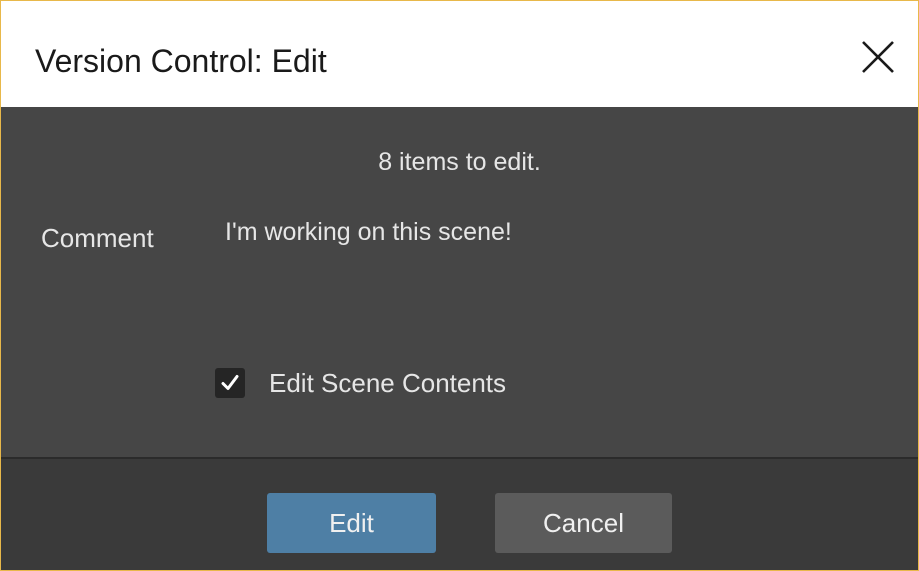  Describe the element at coordinates (583, 523) in the screenshot. I see `cancel-button: Cancel` at that location.